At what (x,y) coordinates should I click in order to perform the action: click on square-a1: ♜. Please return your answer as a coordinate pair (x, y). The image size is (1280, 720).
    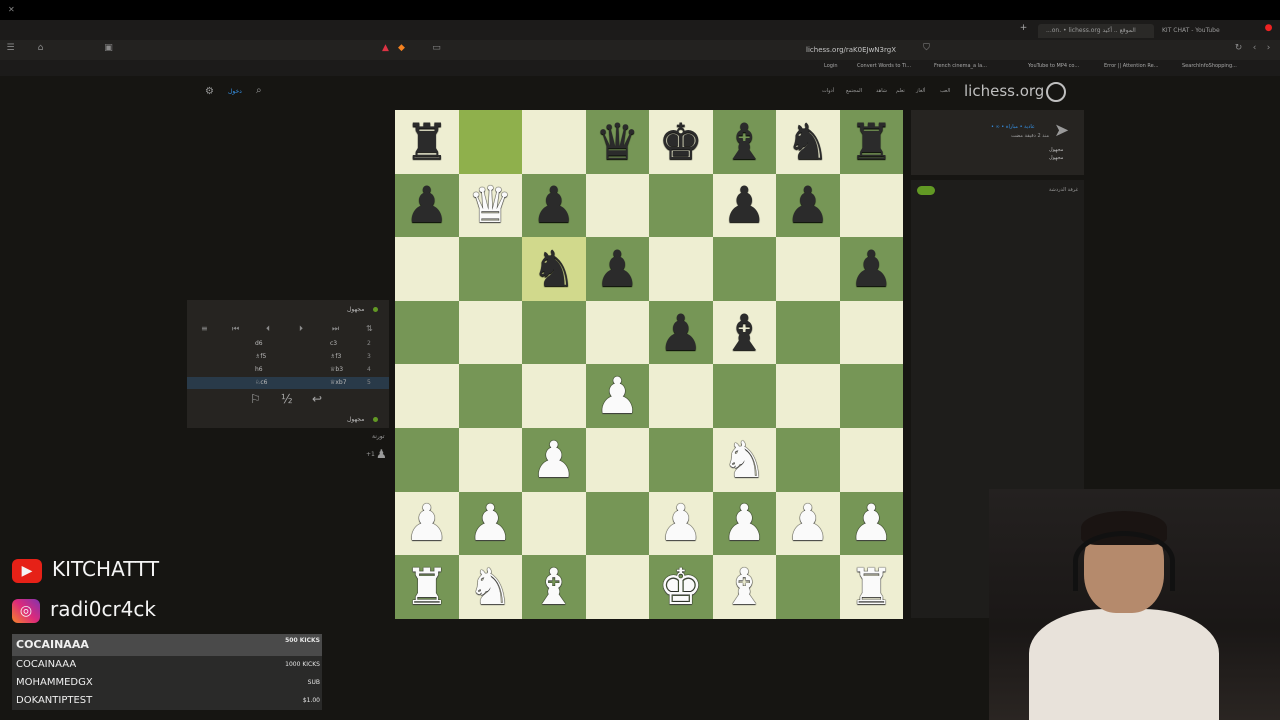
    Looking at the image, I should click on (427, 587).